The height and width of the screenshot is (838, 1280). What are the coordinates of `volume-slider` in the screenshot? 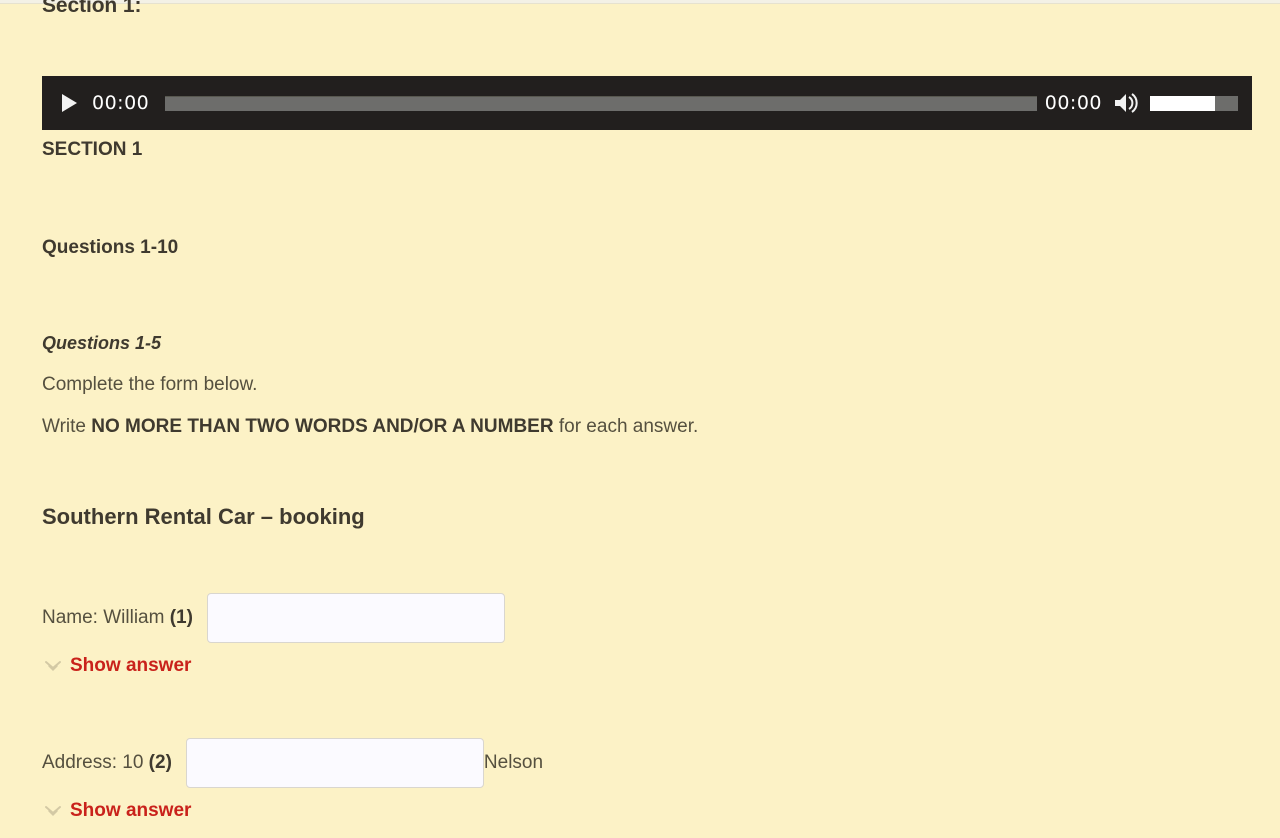 It's located at (1194, 103).